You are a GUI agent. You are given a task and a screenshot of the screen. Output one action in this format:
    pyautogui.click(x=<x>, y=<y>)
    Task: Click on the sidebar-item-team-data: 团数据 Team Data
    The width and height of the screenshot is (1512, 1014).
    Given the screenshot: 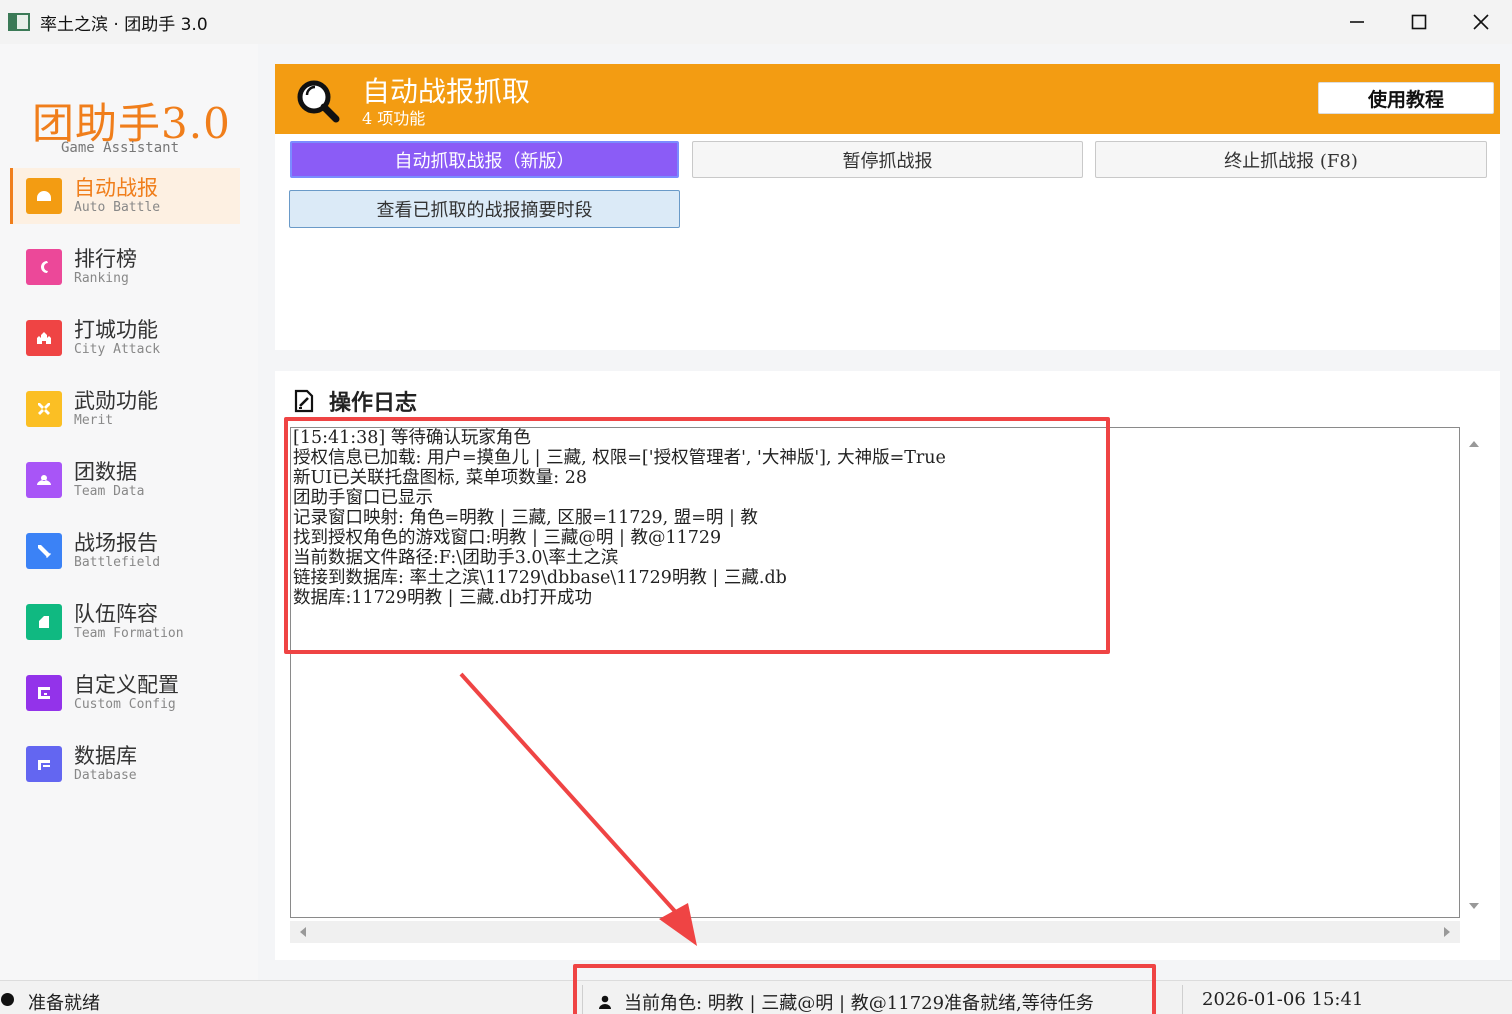 What is the action you would take?
    pyautogui.click(x=125, y=480)
    